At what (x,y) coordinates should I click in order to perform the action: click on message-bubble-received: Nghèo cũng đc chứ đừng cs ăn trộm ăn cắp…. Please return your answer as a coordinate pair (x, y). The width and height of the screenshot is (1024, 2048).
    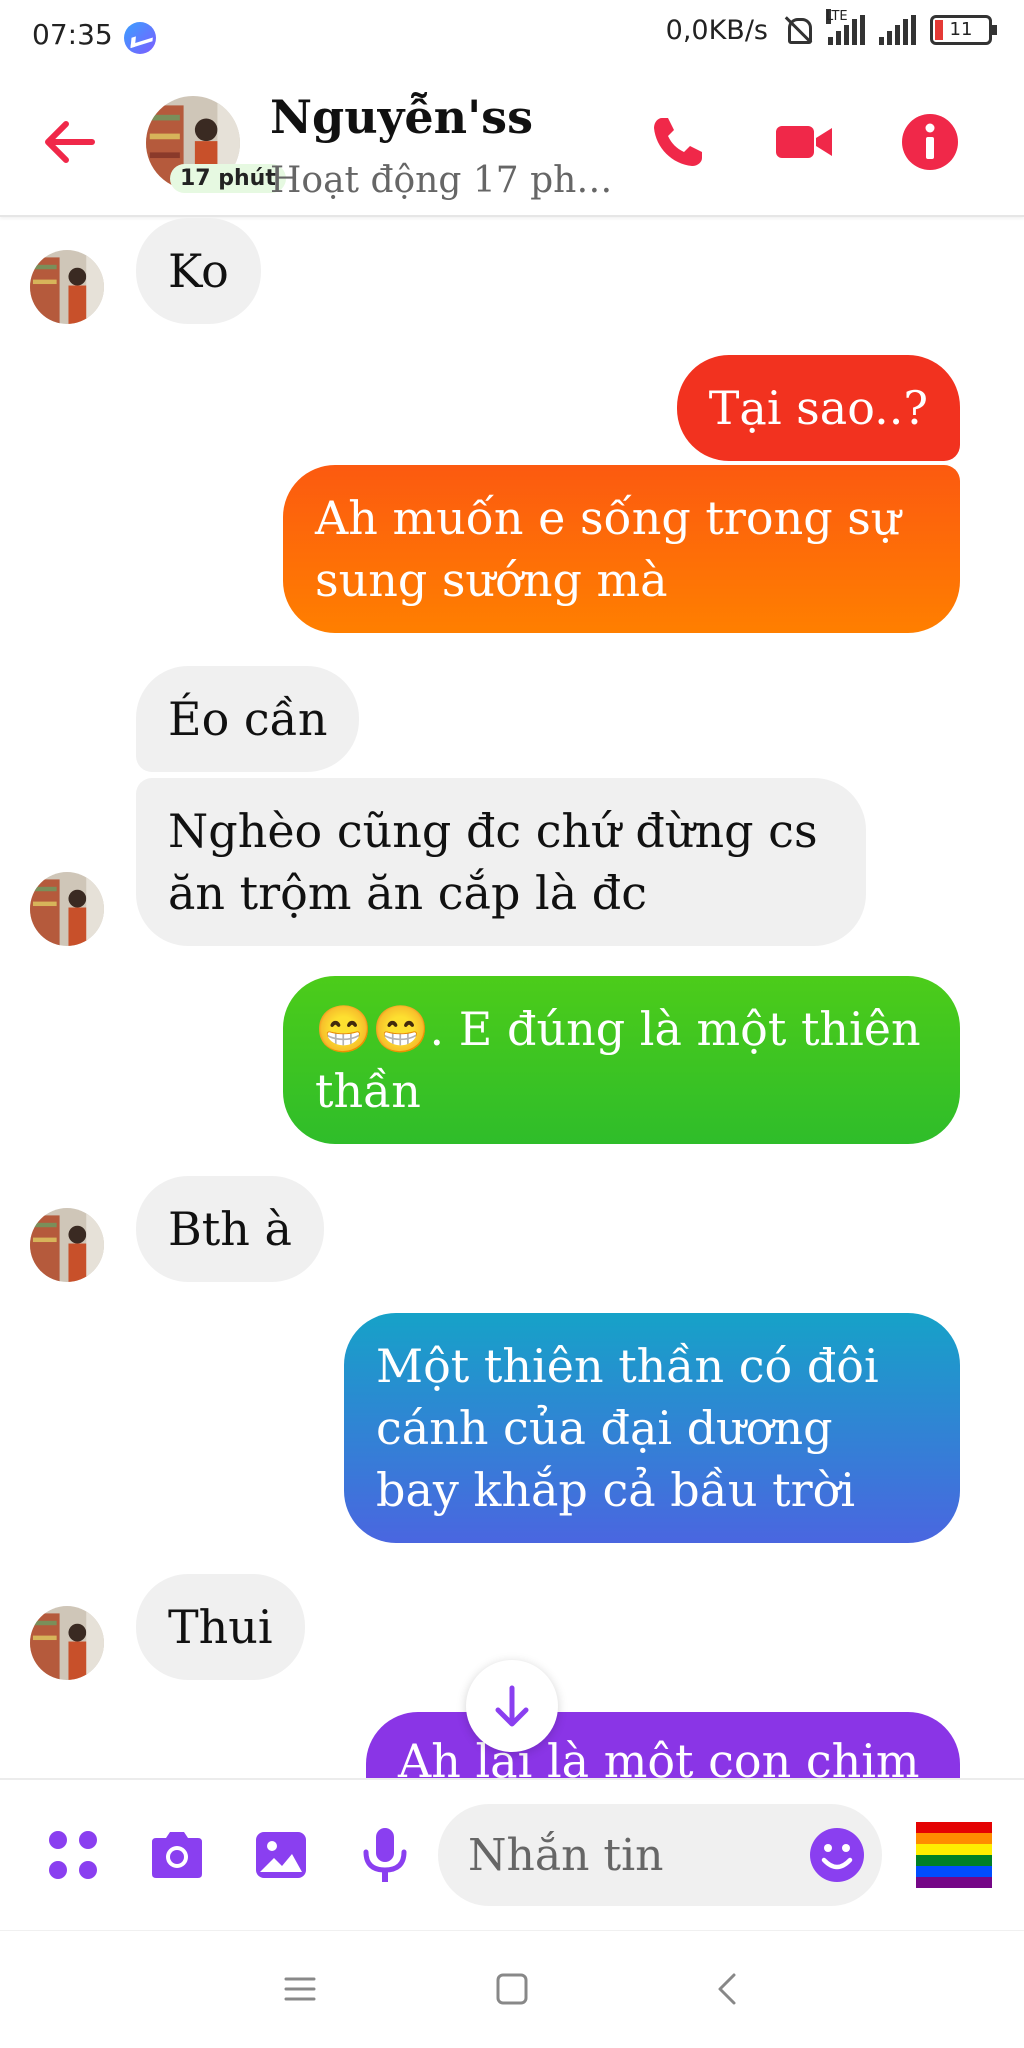
    Looking at the image, I should click on (501, 862).